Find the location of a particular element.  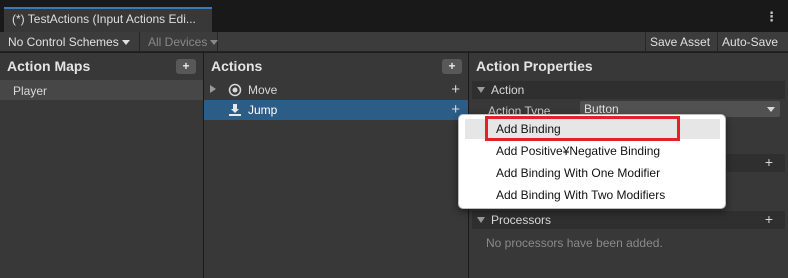

action-section-foldout: Action is located at coordinates (628, 90).